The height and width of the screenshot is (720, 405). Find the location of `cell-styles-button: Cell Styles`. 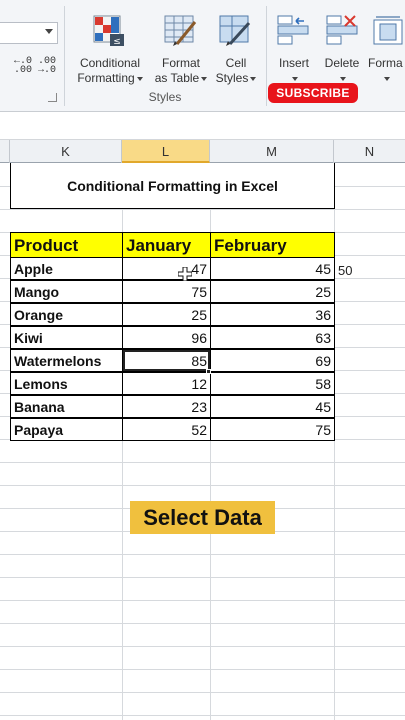

cell-styles-button: Cell Styles is located at coordinates (236, 71).